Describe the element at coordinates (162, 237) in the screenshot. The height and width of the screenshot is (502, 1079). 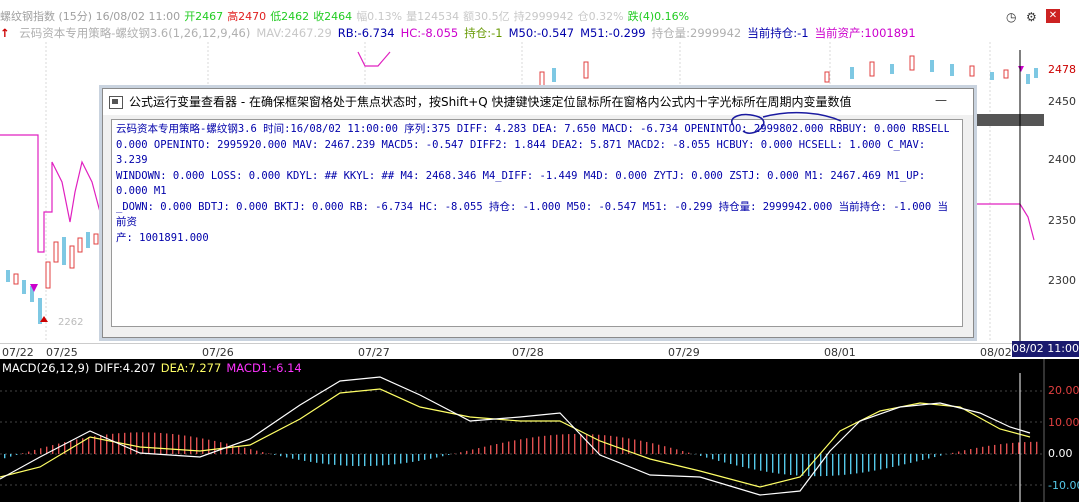
I see `variable-line: 产: 1001891.000` at that location.